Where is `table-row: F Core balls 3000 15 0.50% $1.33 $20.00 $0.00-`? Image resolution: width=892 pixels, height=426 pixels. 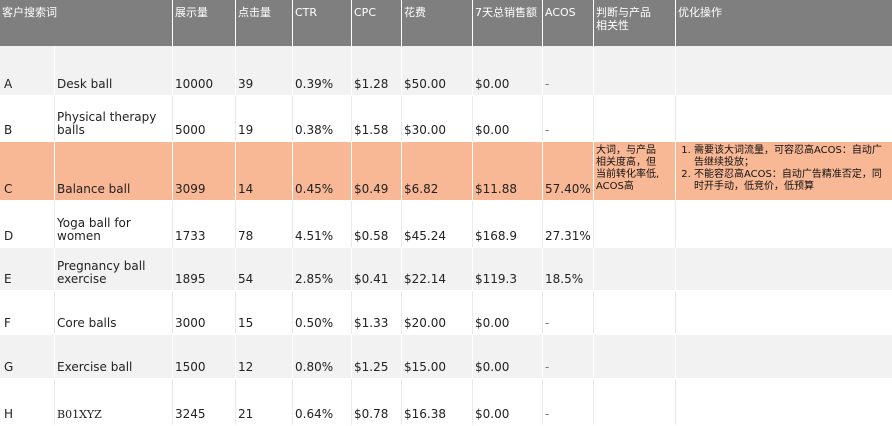
table-row: F Core balls 3000 15 0.50% $1.33 $20.00 $0.00- is located at coordinates (446, 313).